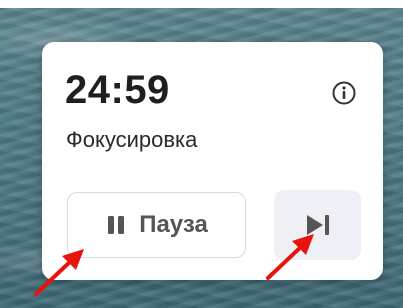 This screenshot has height=308, width=403. What do you see at coordinates (201, 4) in the screenshot?
I see `top-strip` at bounding box center [201, 4].